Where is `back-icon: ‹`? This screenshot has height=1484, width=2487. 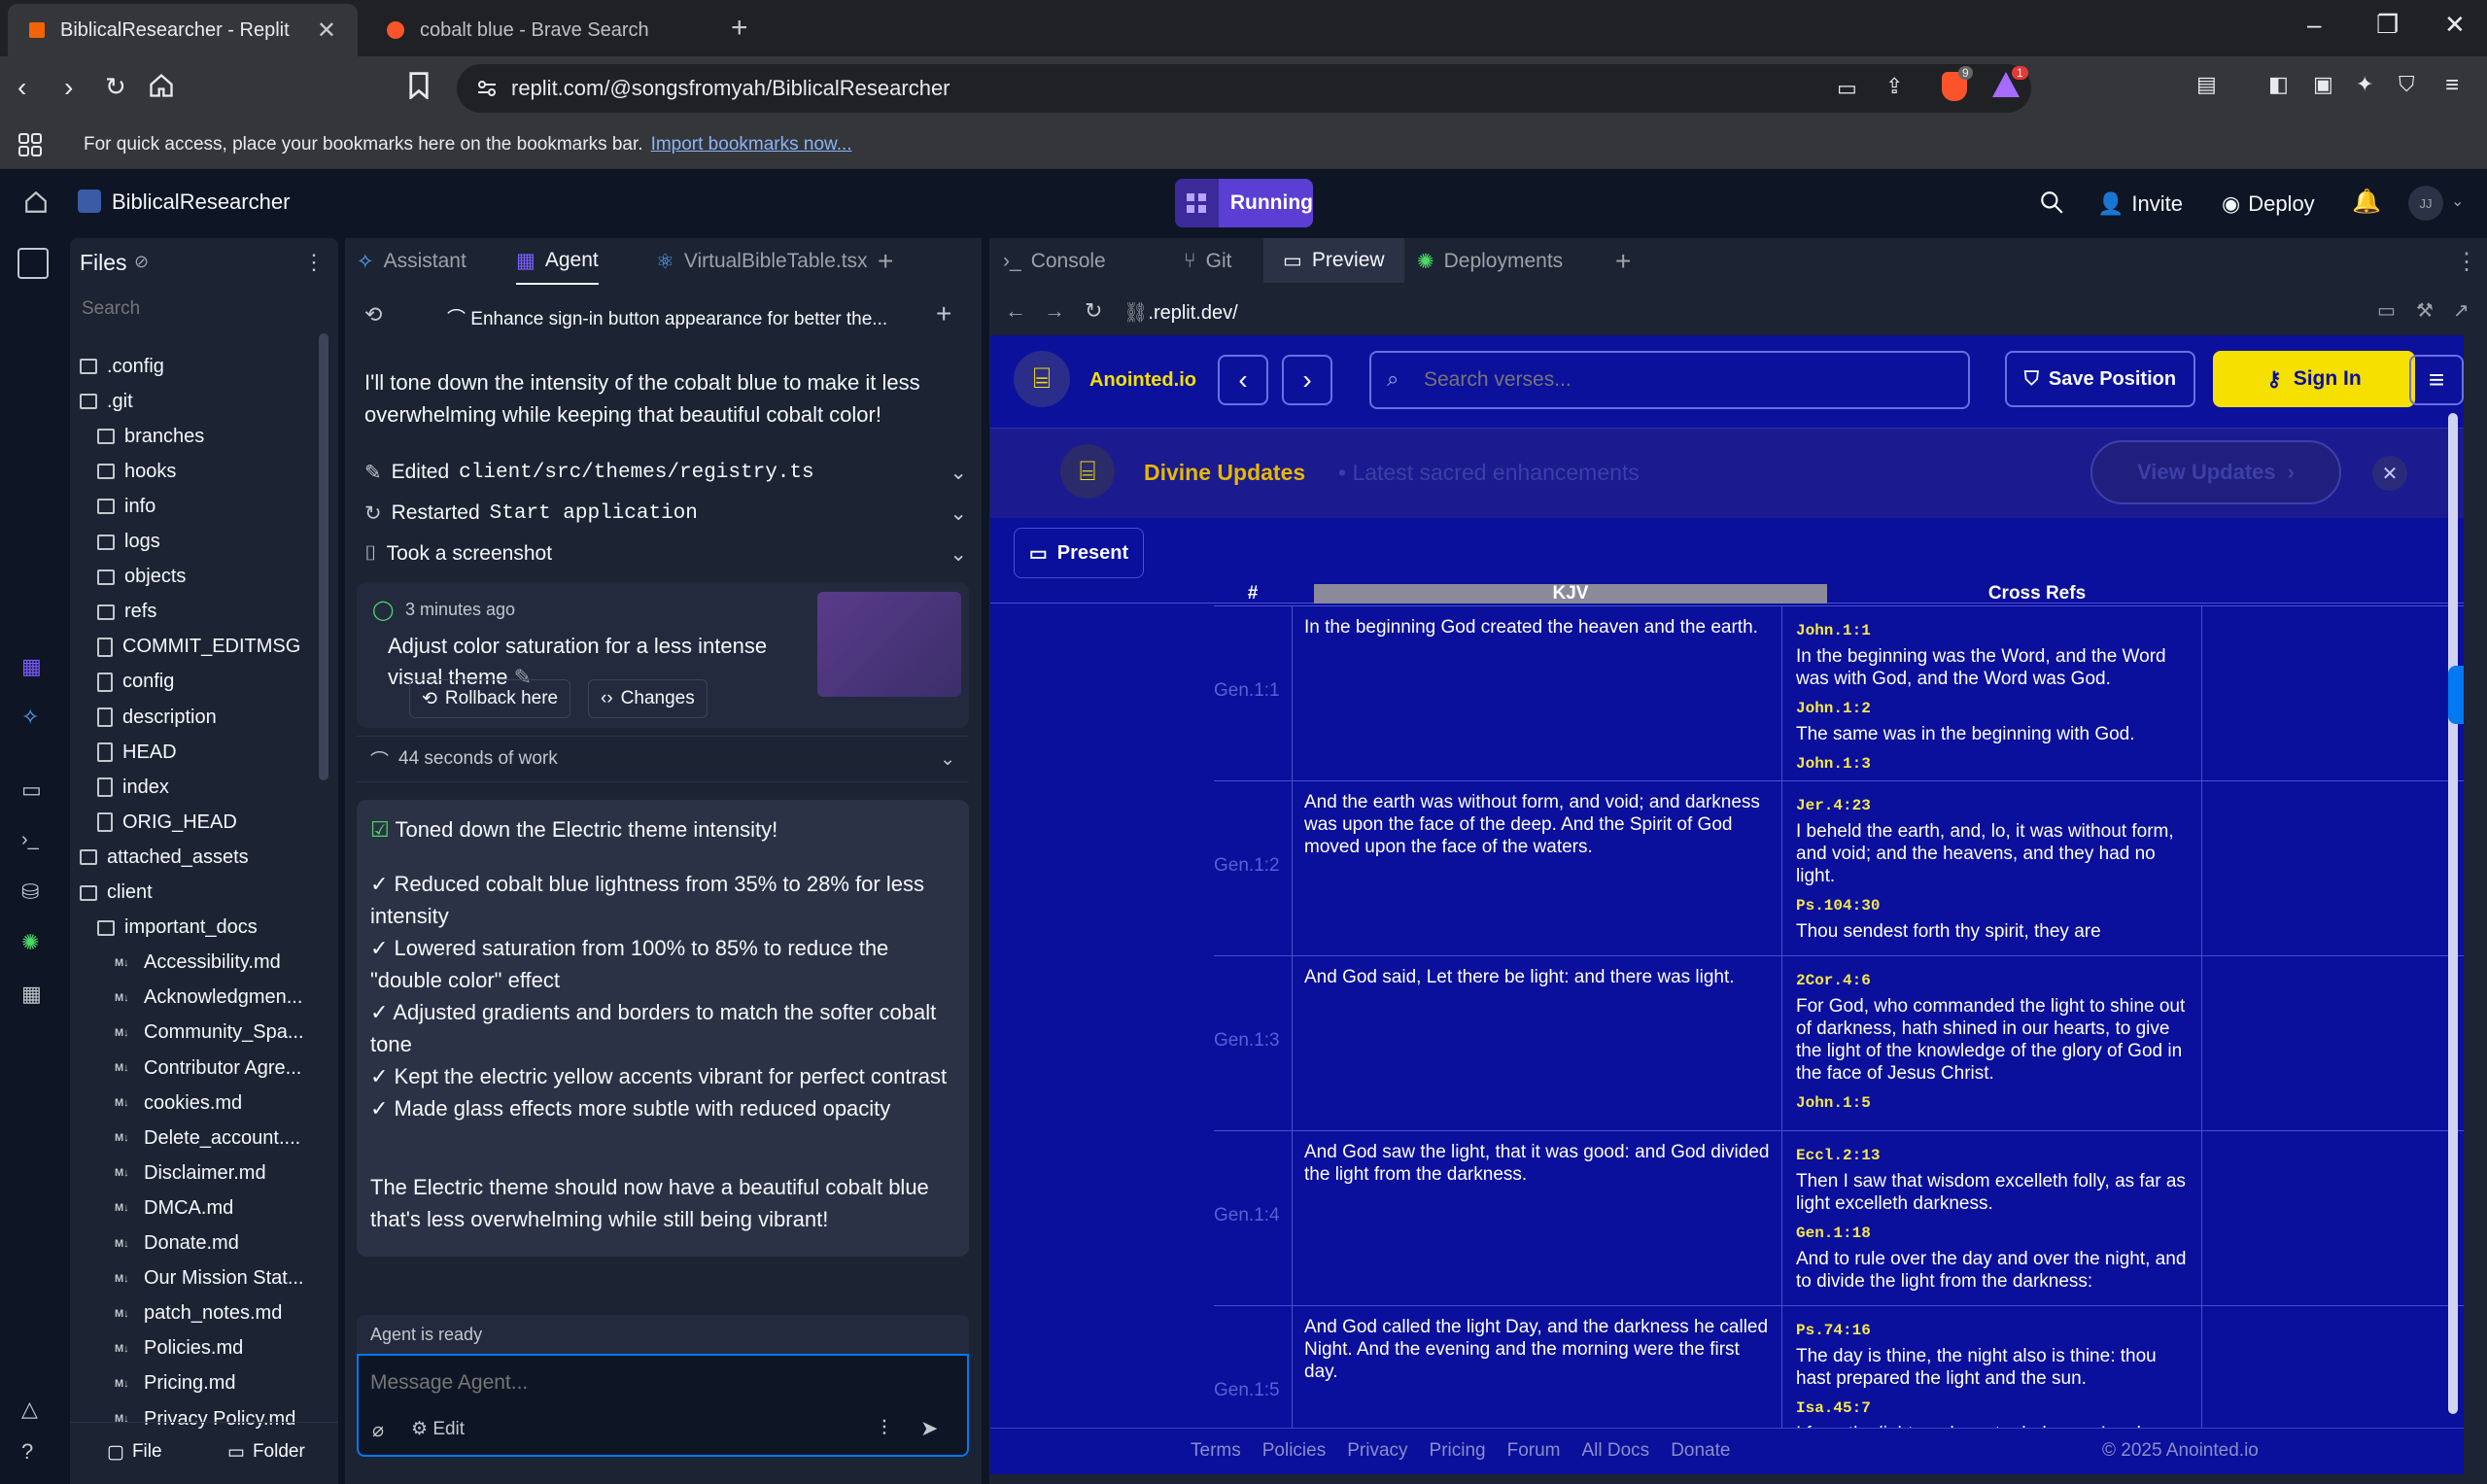
back-icon: ‹ is located at coordinates (22, 87).